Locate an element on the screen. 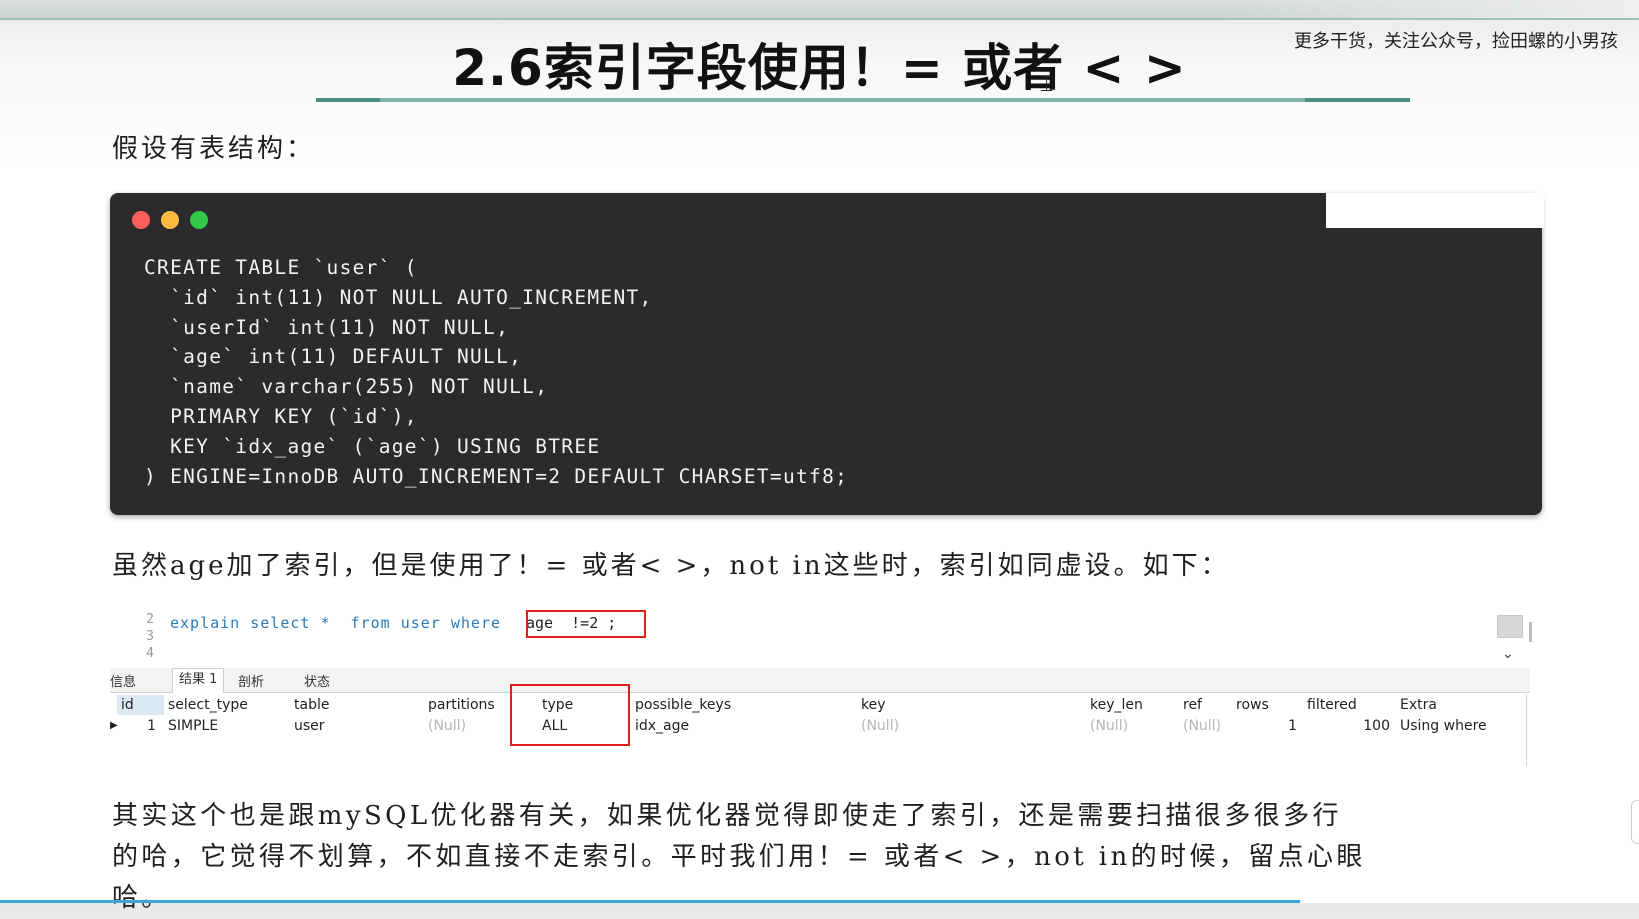 This screenshot has width=1639, height=919. cell-rows: 1 is located at coordinates (1266, 726).